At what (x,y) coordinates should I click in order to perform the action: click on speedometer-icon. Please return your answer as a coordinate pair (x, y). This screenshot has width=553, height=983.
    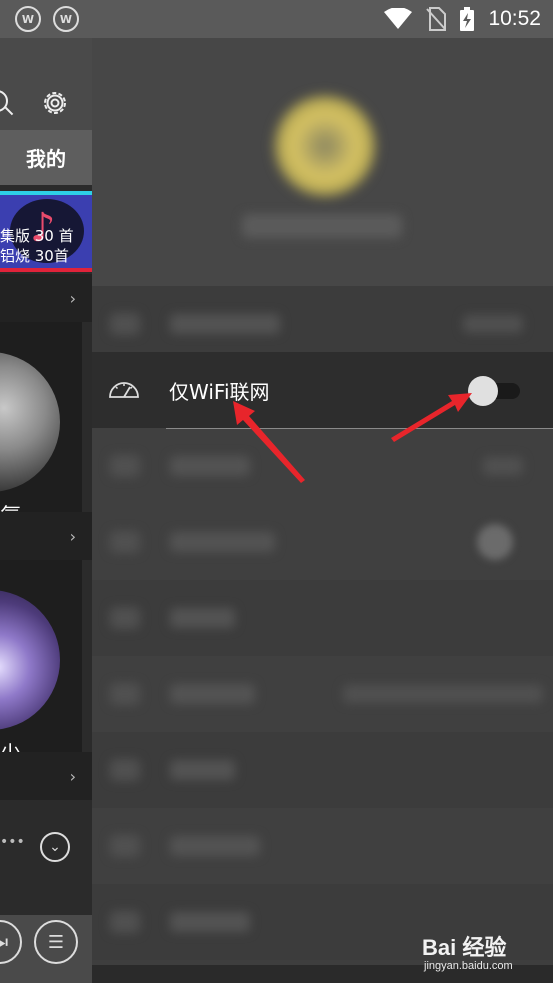
    Looking at the image, I should click on (124, 390).